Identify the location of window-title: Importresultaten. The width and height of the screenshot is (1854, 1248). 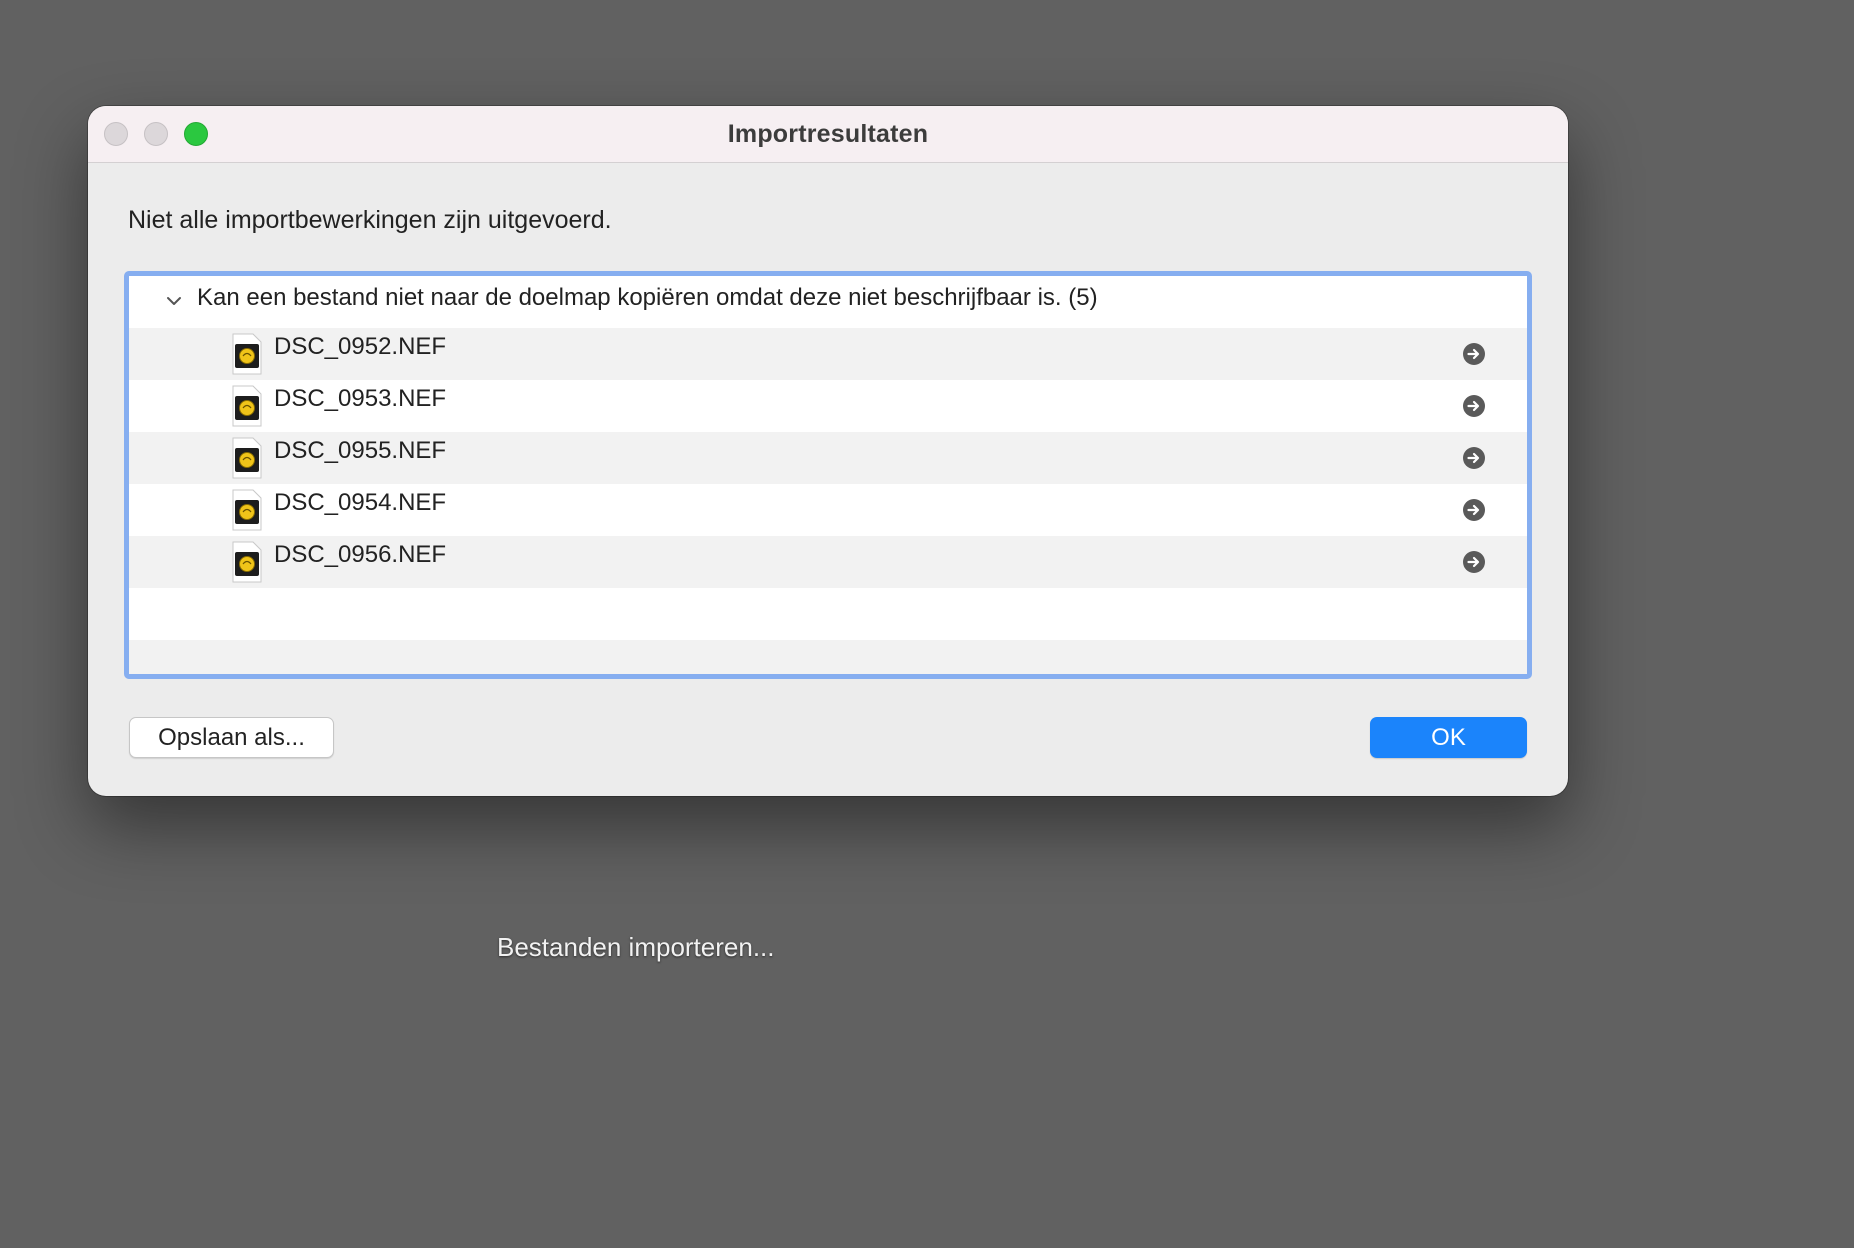
(828, 134).